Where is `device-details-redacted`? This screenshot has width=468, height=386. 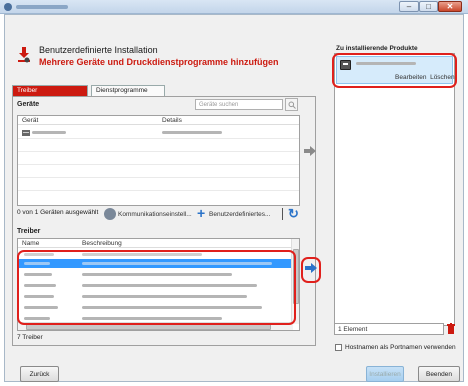
device-details-redacted is located at coordinates (192, 132).